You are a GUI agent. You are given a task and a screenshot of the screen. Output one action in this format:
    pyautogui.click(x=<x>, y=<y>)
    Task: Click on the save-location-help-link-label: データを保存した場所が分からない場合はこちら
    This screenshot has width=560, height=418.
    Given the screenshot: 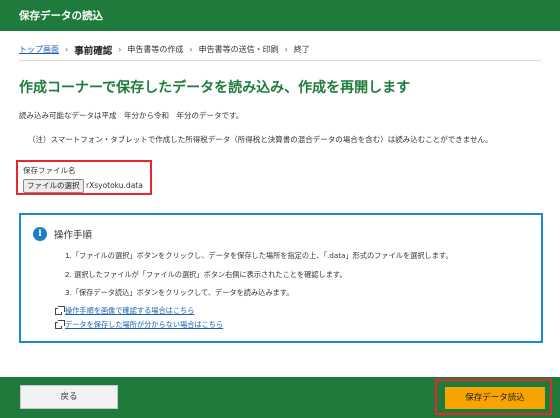 What is the action you would take?
    pyautogui.click(x=144, y=325)
    